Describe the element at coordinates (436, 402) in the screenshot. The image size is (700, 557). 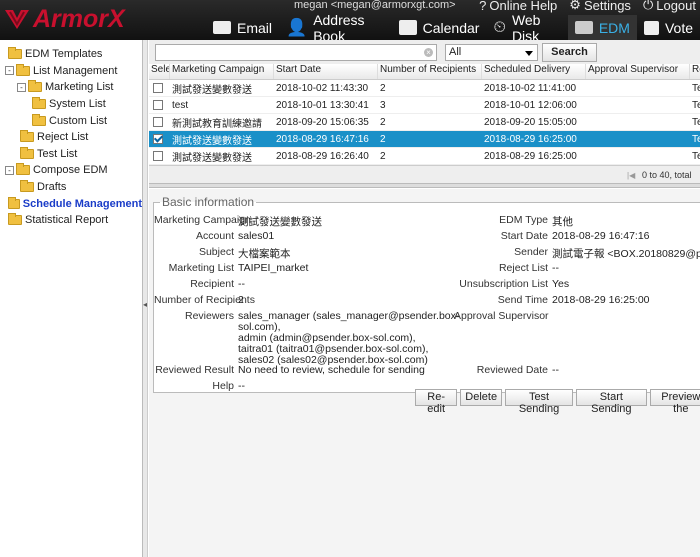
I see `re-edit-button: Re-edit` at that location.